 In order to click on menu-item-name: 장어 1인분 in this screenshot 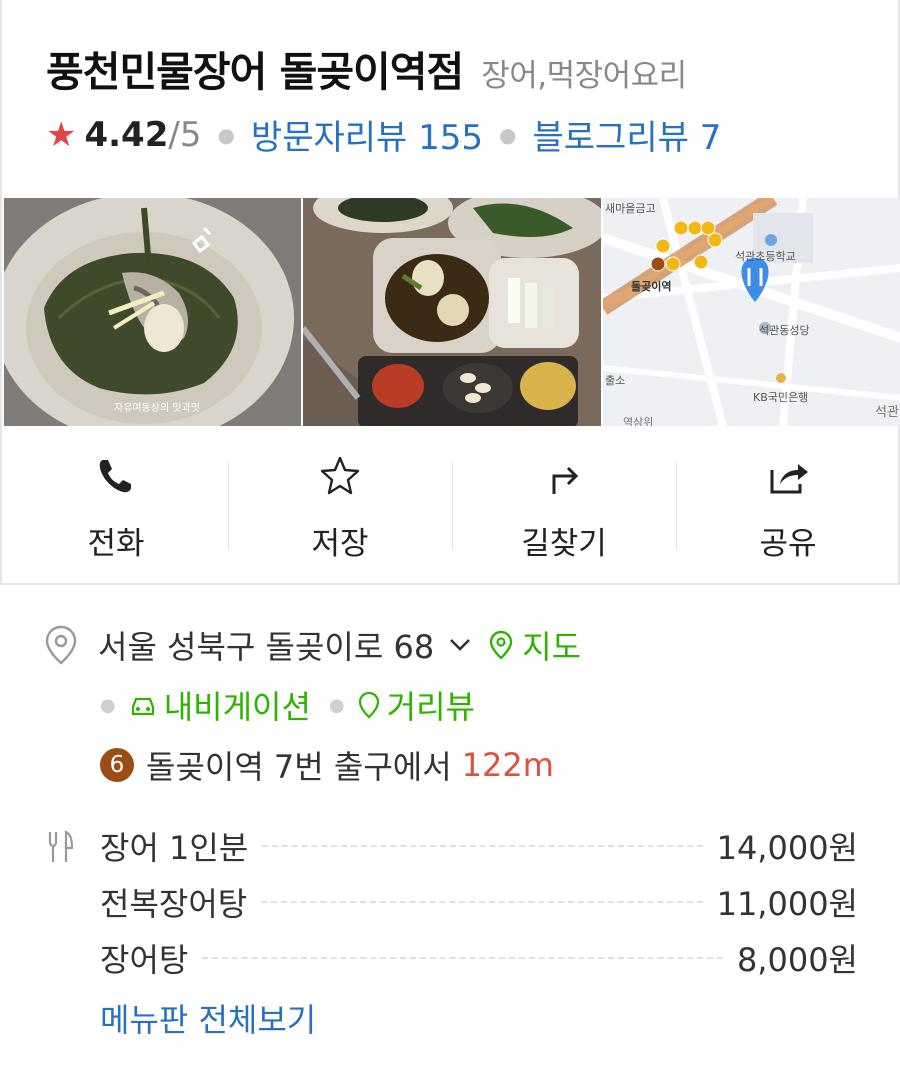, I will do `click(174, 848)`.